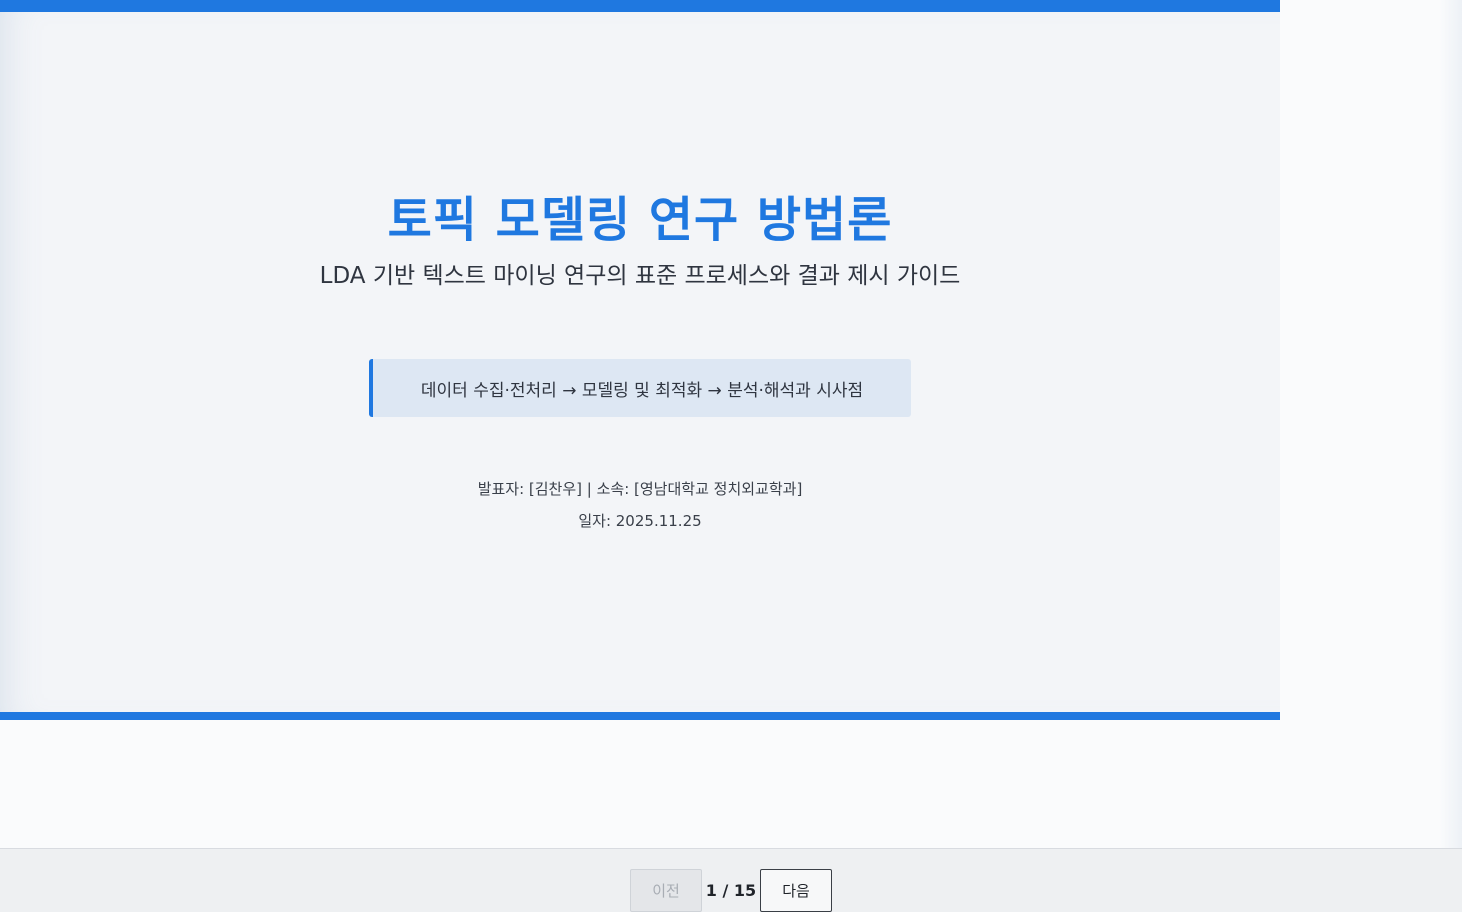  Describe the element at coordinates (1451, 424) in the screenshot. I see `side-shade` at that location.